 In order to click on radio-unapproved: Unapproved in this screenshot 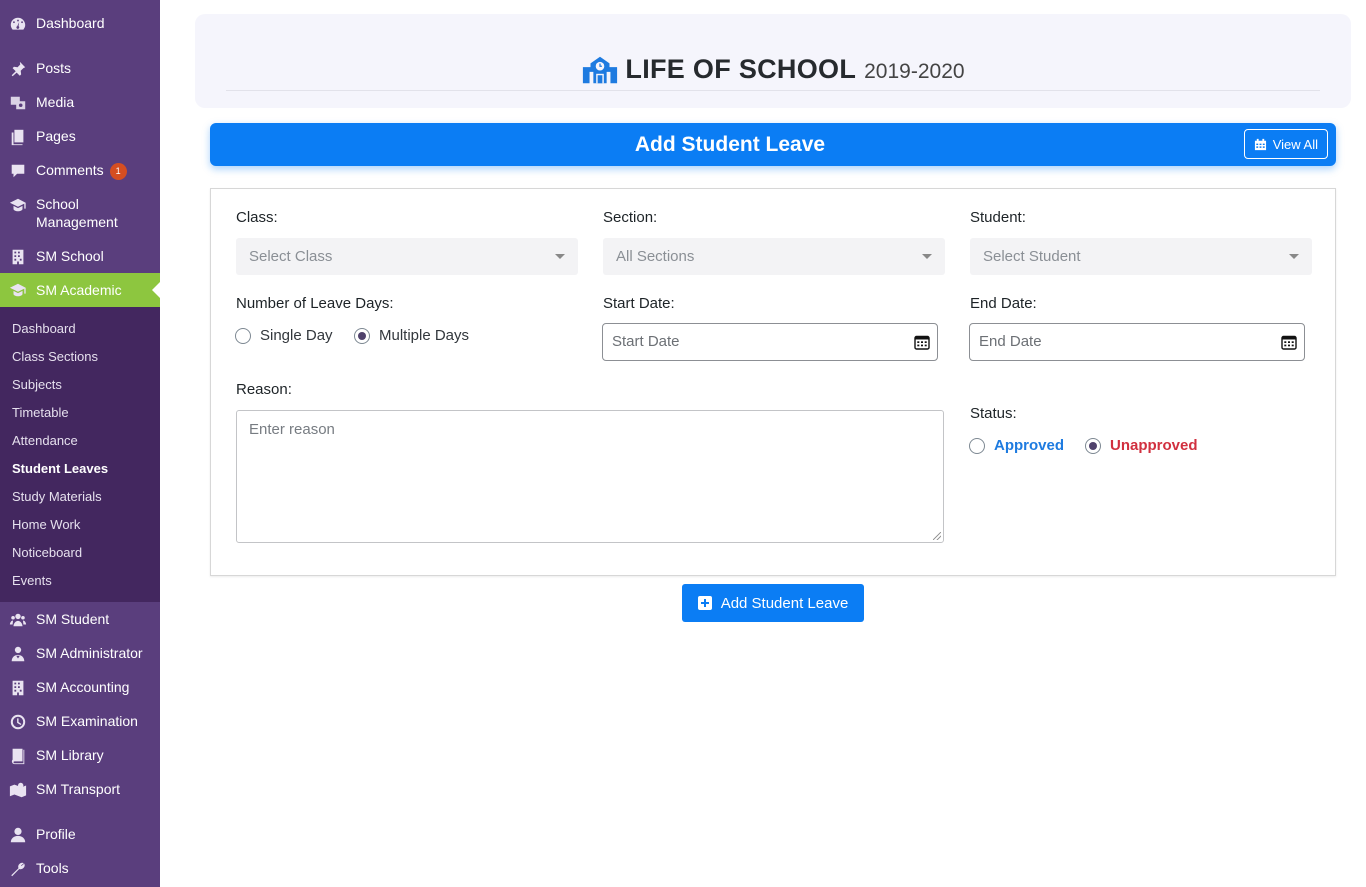, I will do `click(1141, 445)`.